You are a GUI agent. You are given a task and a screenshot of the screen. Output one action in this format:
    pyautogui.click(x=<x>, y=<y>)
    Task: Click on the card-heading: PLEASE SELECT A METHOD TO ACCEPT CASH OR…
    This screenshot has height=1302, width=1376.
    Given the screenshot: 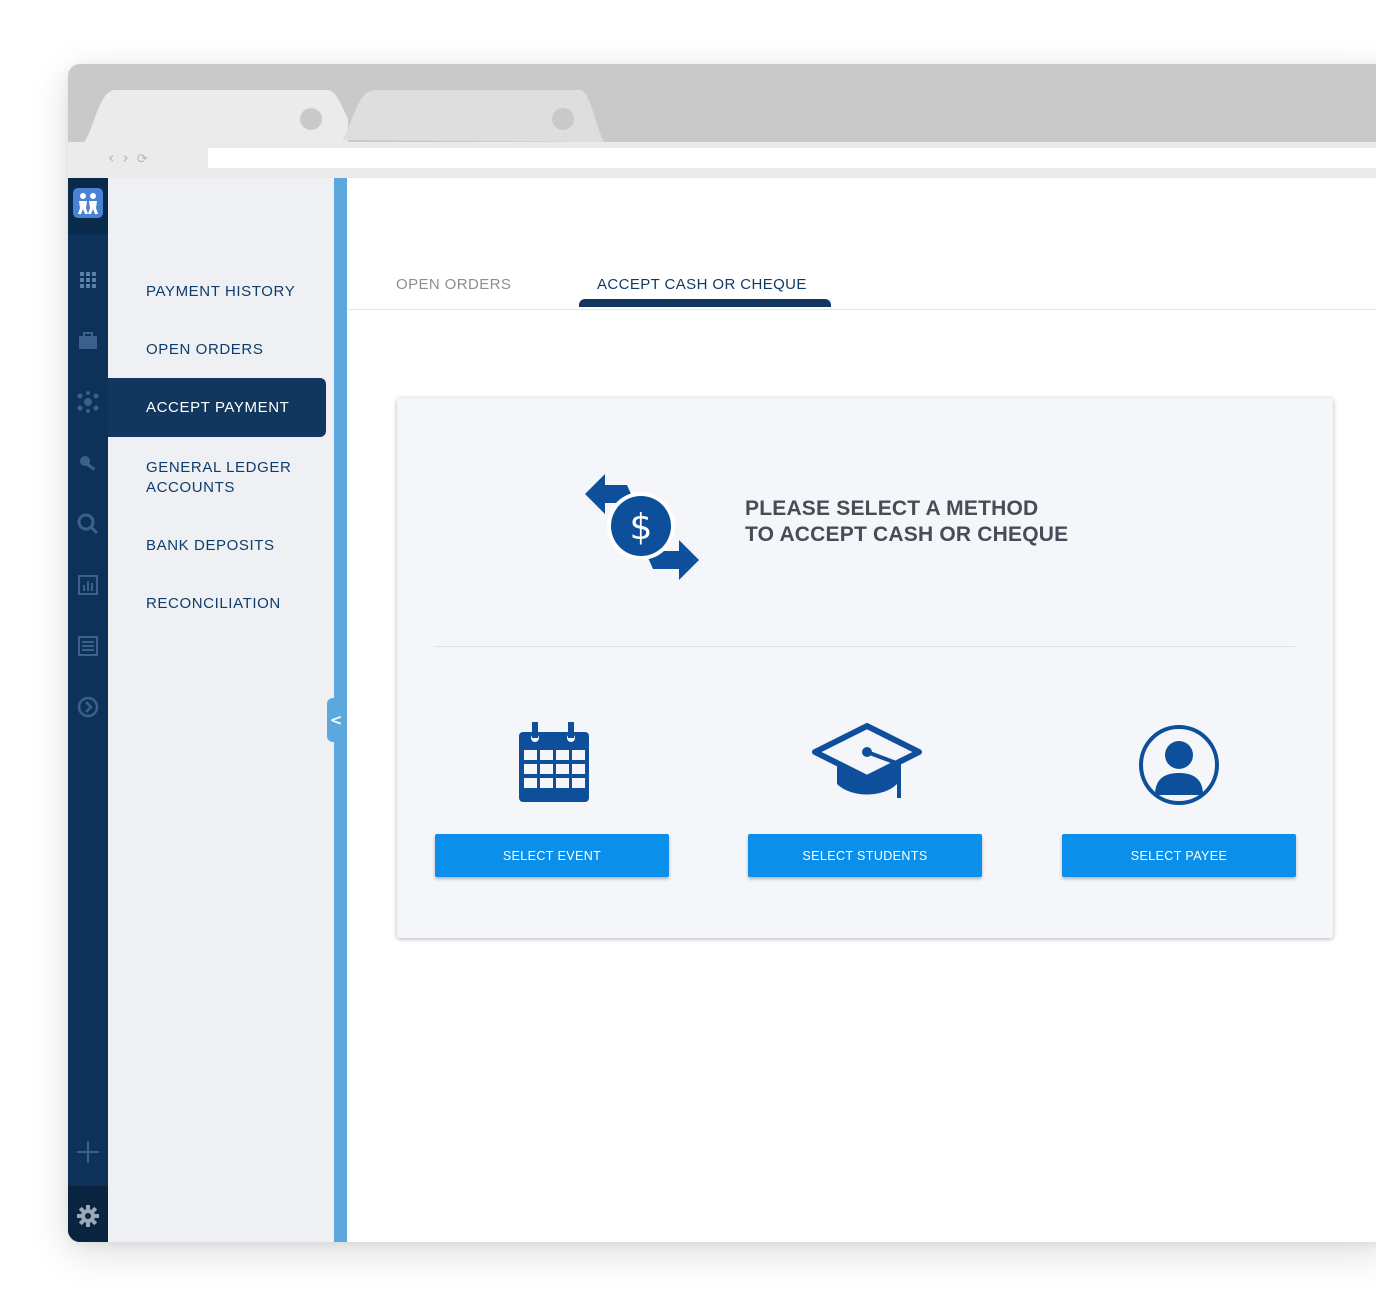 What is the action you would take?
    pyautogui.click(x=945, y=522)
    